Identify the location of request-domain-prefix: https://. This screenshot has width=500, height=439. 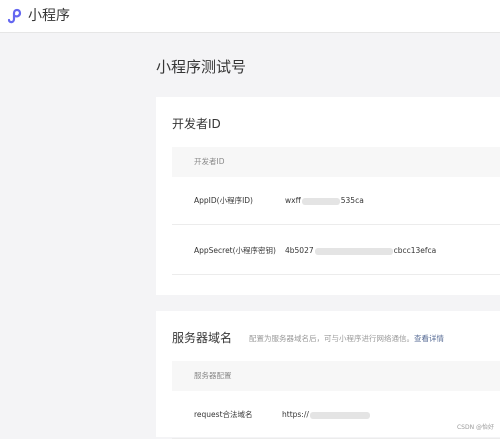
(295, 414).